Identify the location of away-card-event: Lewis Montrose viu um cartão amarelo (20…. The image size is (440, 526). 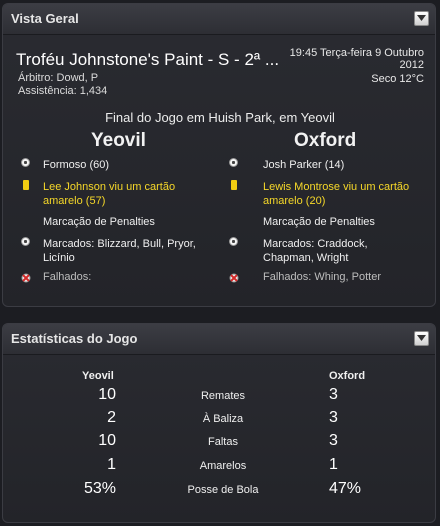
(345, 194).